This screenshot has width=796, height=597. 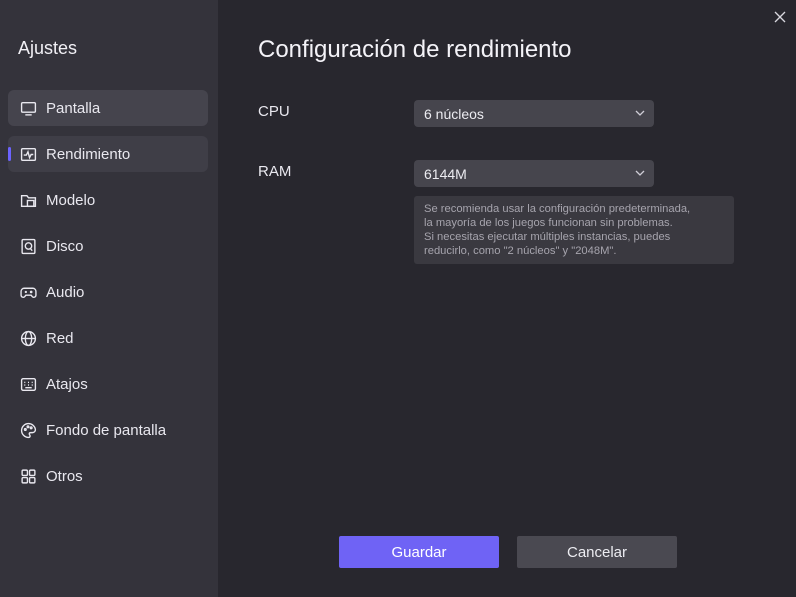 What do you see at coordinates (64, 476) in the screenshot?
I see `sidebar-item-label: Otros` at bounding box center [64, 476].